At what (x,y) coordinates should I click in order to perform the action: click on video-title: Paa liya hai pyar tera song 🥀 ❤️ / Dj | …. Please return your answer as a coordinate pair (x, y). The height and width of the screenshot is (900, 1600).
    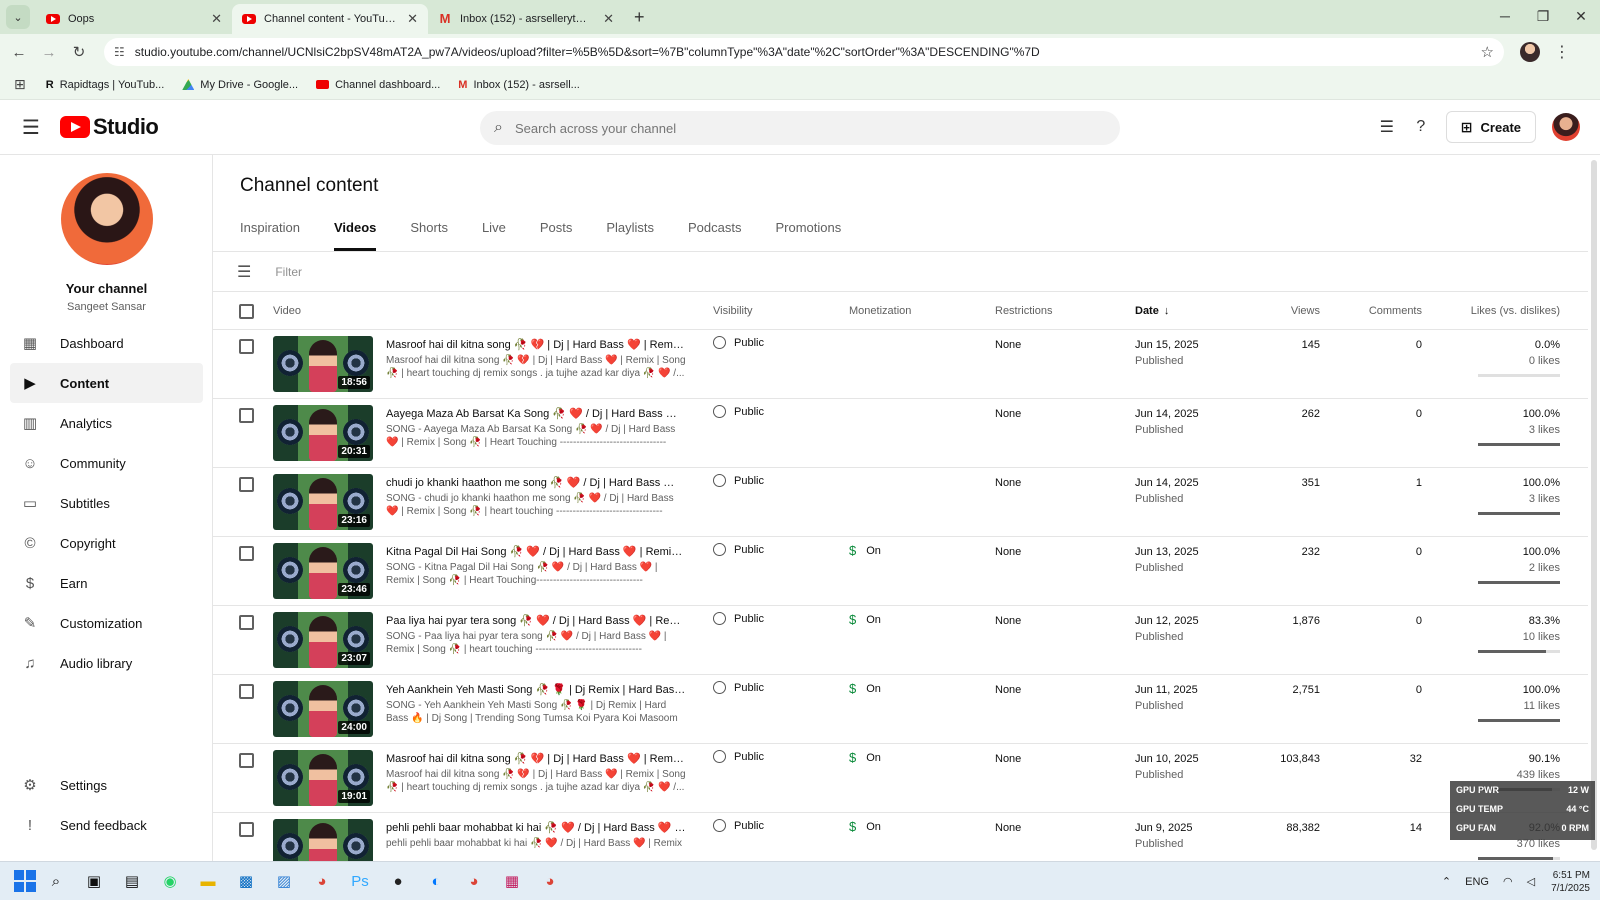
    Looking at the image, I should click on (536, 620).